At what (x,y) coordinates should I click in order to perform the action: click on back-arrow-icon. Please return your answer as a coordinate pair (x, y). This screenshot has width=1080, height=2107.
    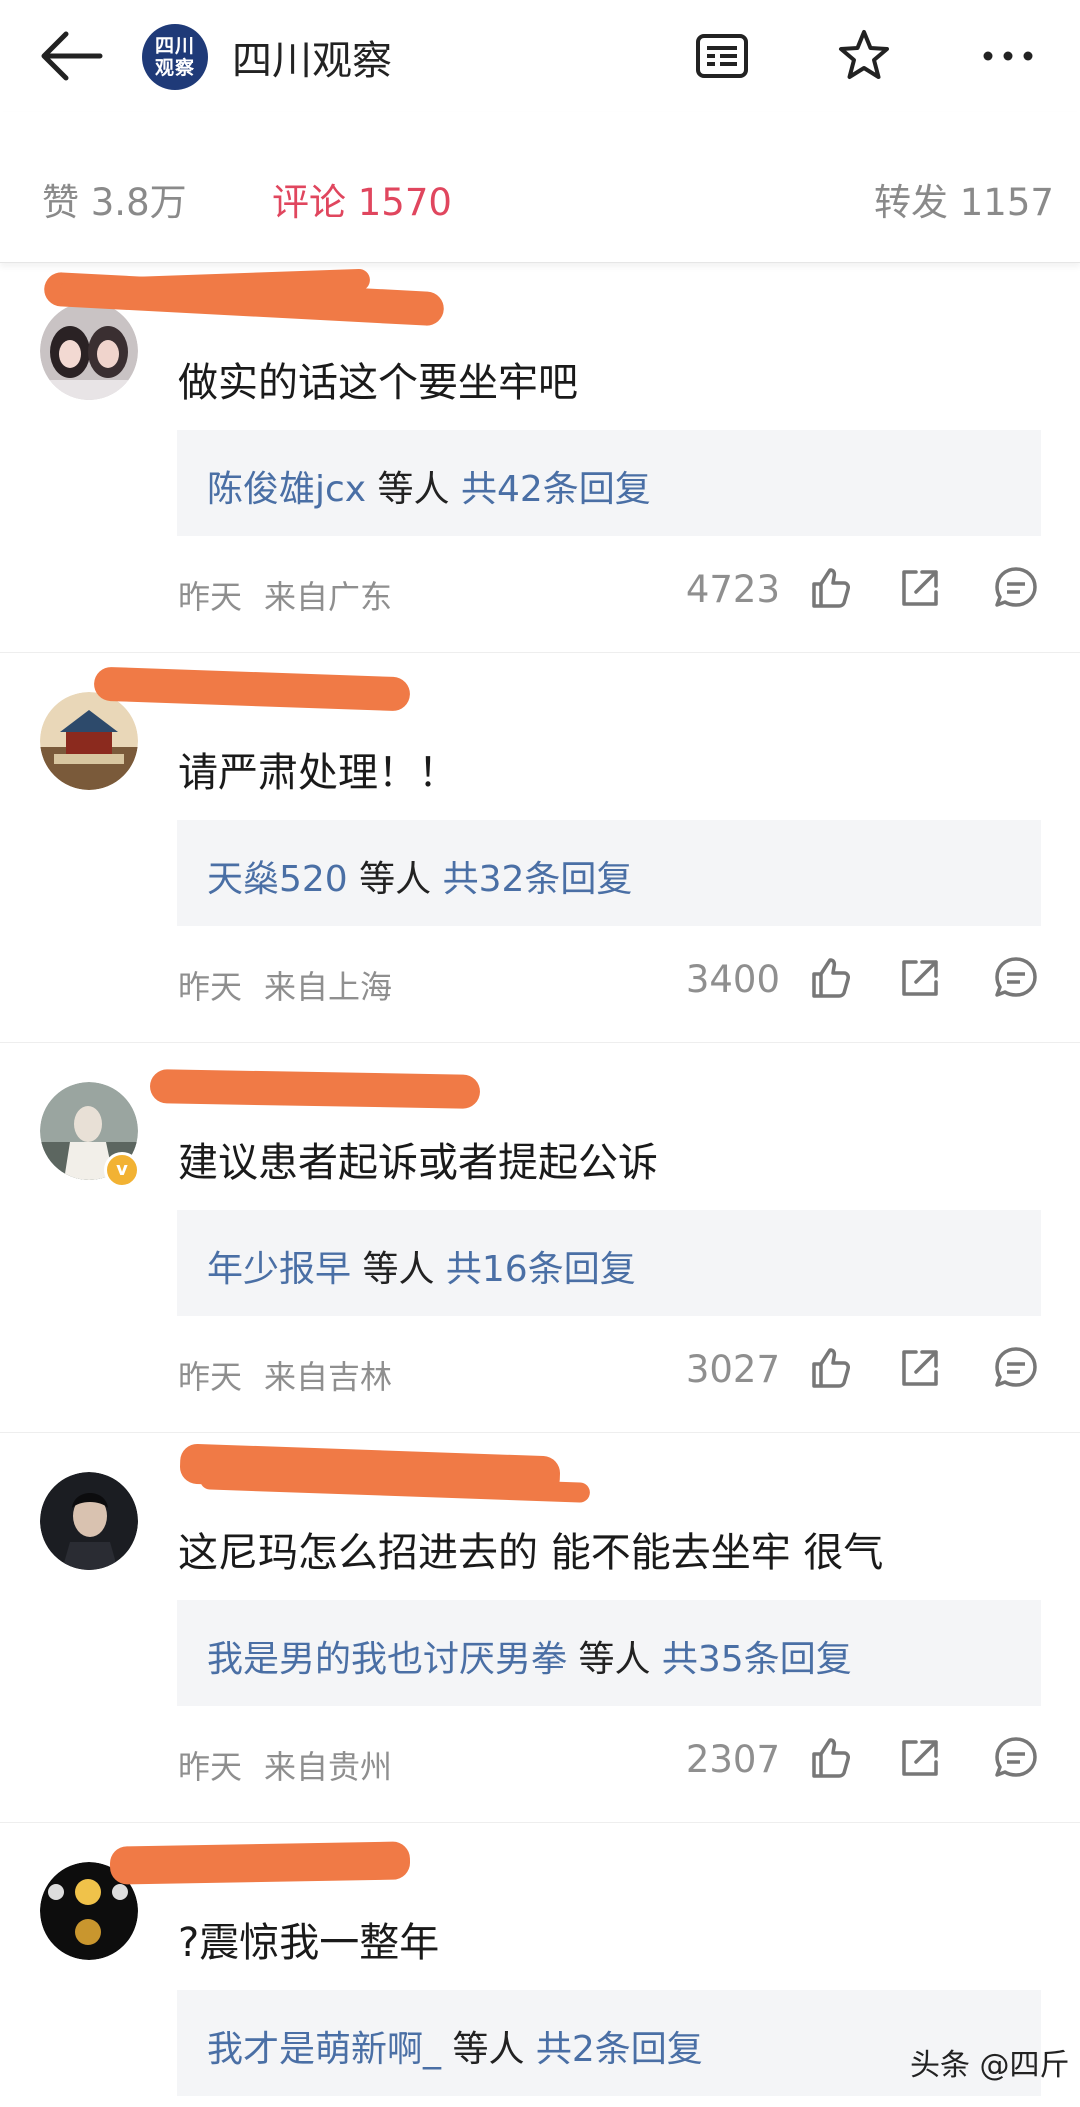
    Looking at the image, I should click on (71, 56).